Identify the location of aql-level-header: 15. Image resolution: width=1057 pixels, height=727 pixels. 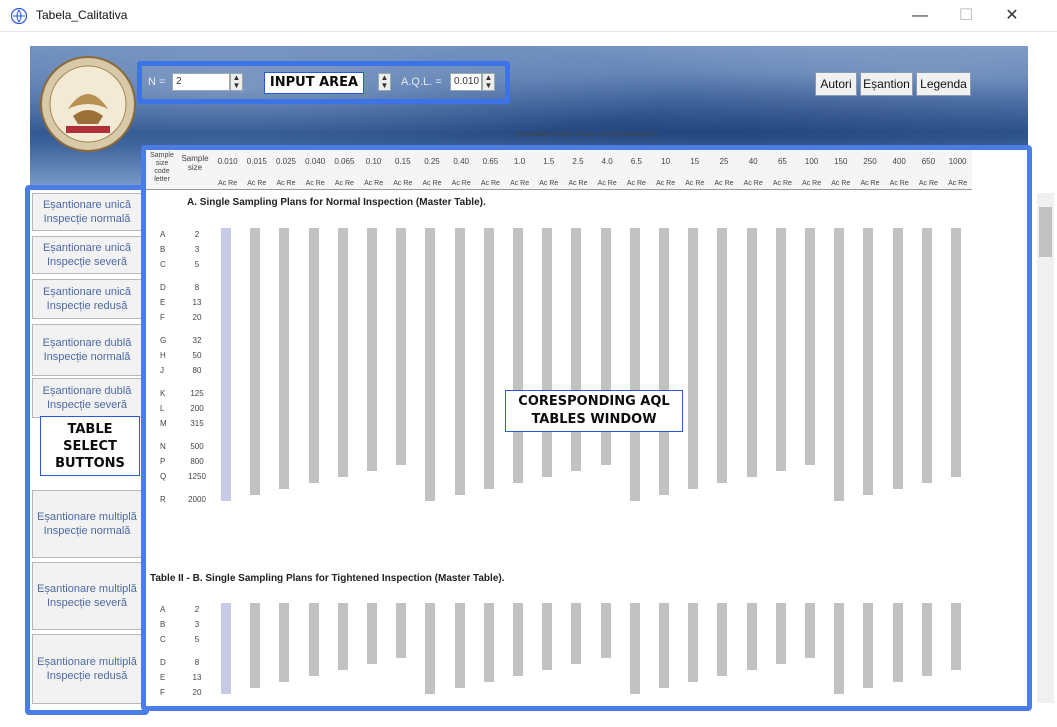
(695, 161).